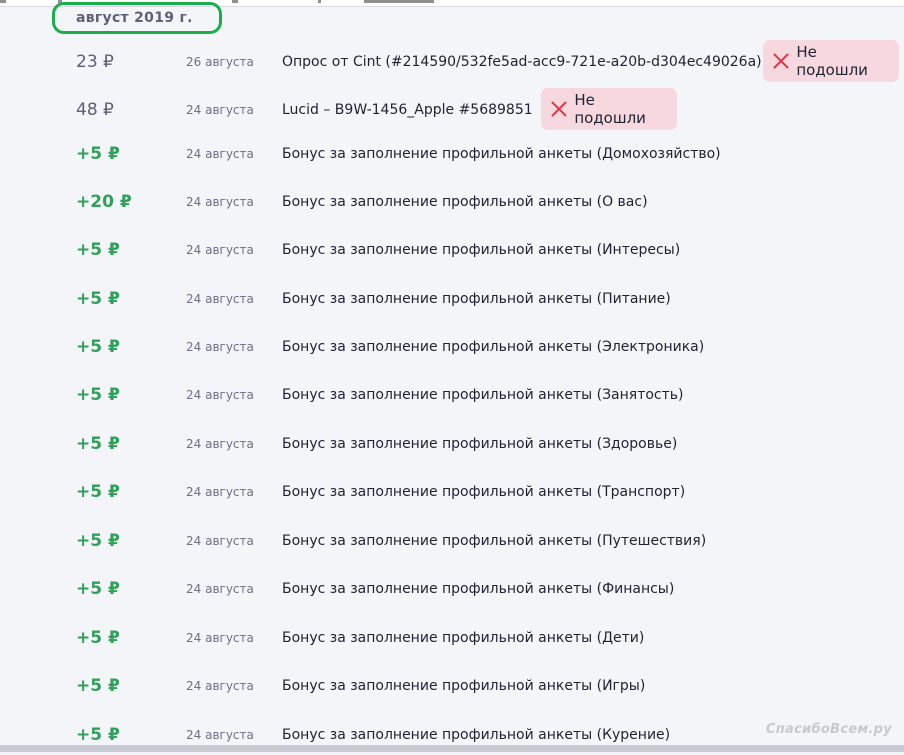 The width and height of the screenshot is (904, 755). Describe the element at coordinates (104, 202) in the screenshot. I see `transaction-amount: +20 ₽` at that location.